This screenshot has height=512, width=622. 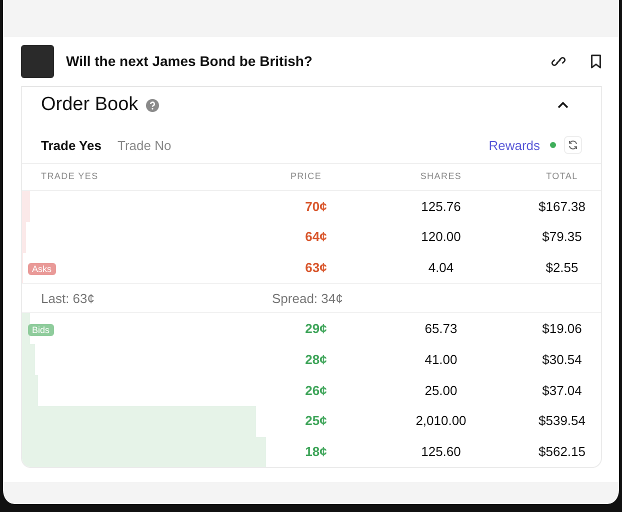 What do you see at coordinates (558, 61) in the screenshot?
I see `link-icon` at bounding box center [558, 61].